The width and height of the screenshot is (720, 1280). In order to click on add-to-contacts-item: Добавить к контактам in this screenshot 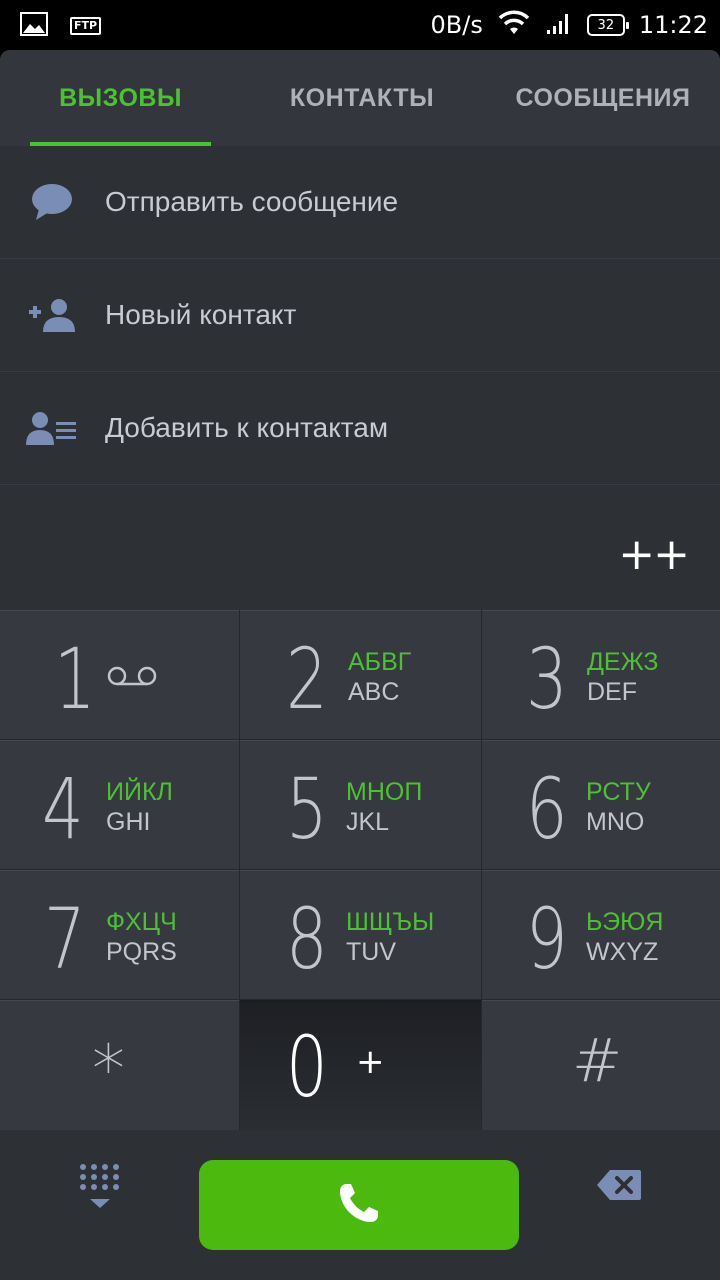, I will do `click(360, 428)`.